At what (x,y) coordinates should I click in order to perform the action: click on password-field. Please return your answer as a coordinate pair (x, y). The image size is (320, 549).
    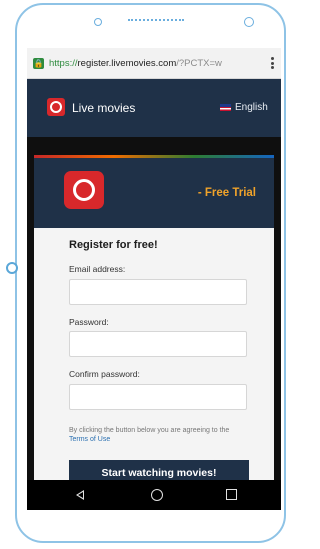
    Looking at the image, I should click on (158, 344).